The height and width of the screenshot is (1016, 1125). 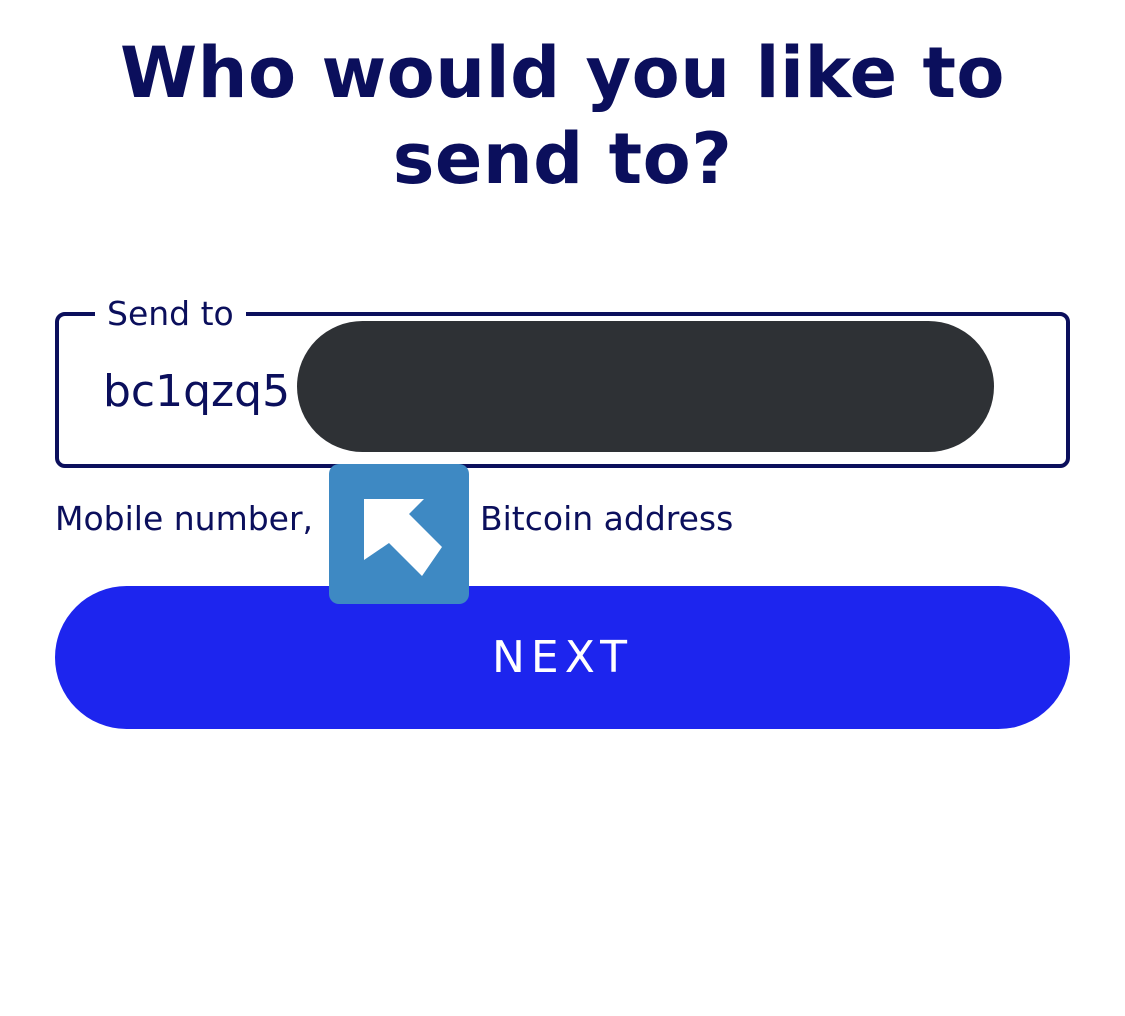 What do you see at coordinates (403, 537) in the screenshot?
I see `arrow-up-left-icon` at bounding box center [403, 537].